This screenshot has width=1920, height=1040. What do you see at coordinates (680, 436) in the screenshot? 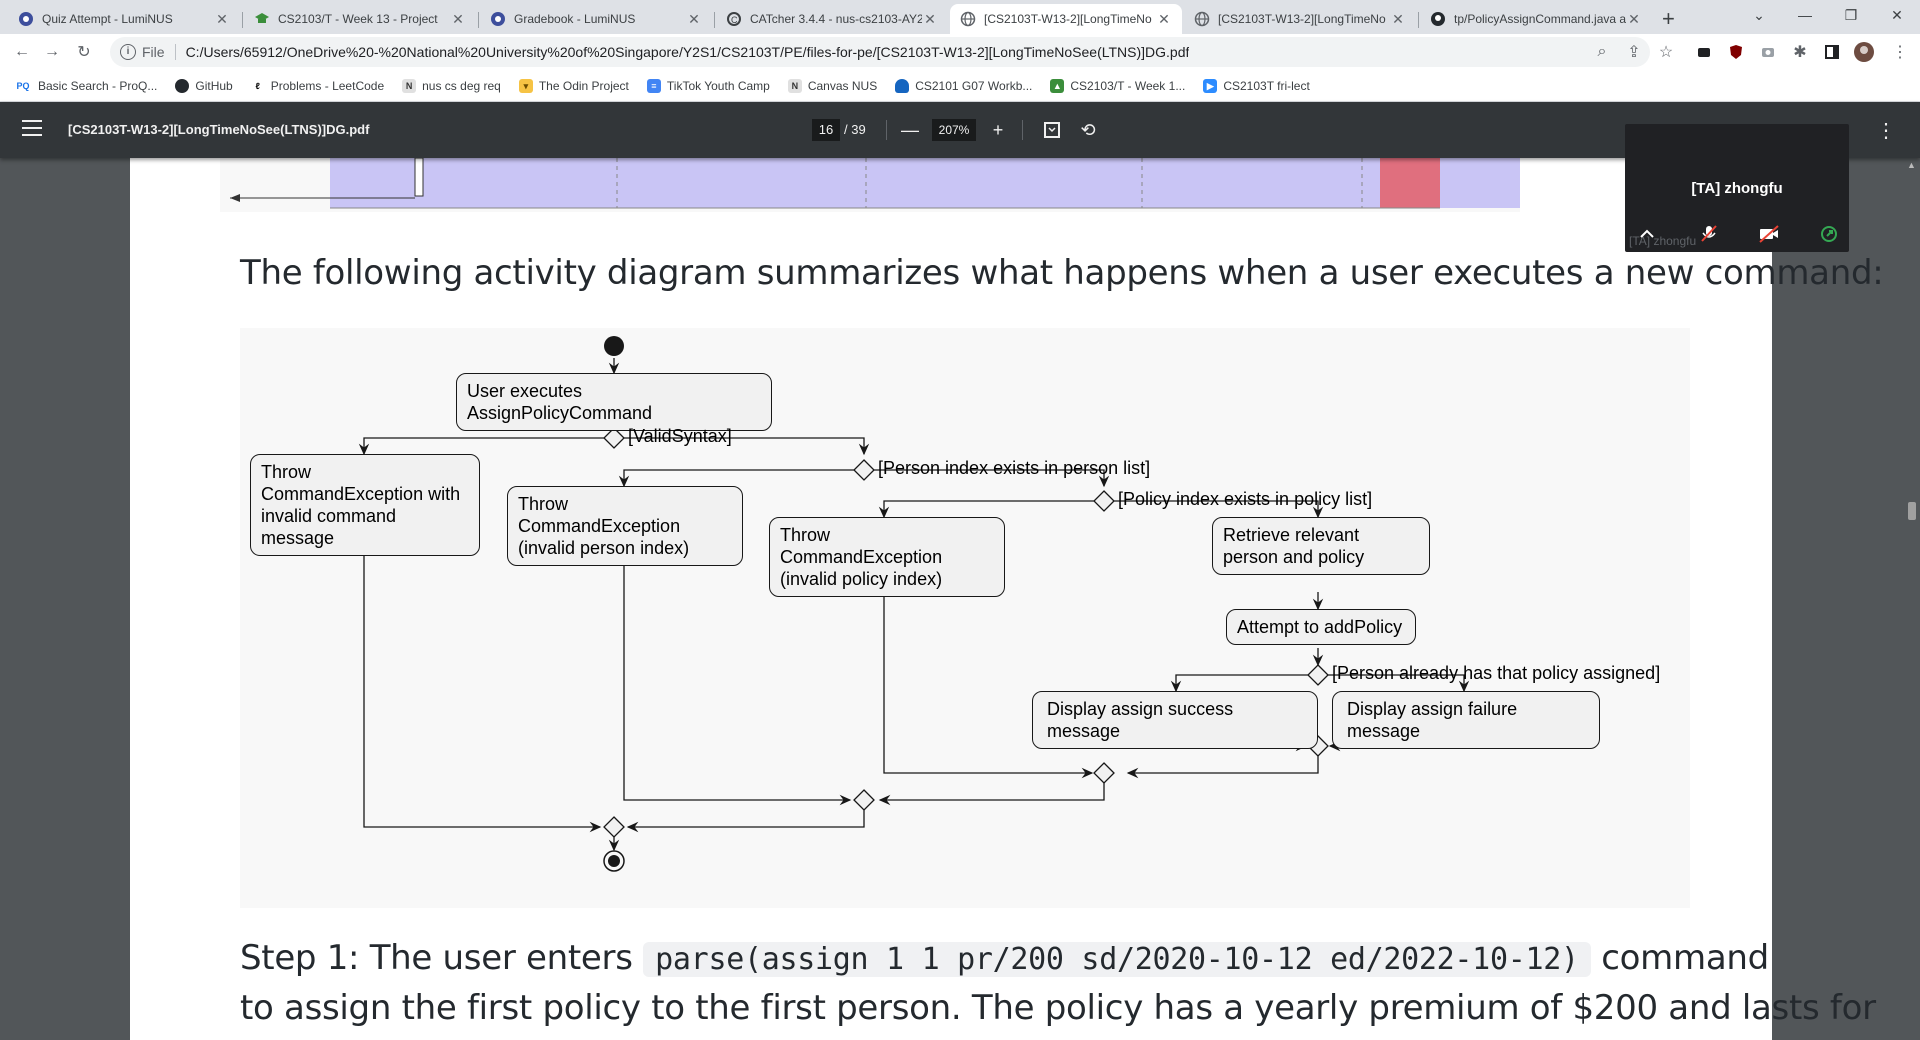
I see `guard-valid-syntax: [ValidSyntax]` at bounding box center [680, 436].